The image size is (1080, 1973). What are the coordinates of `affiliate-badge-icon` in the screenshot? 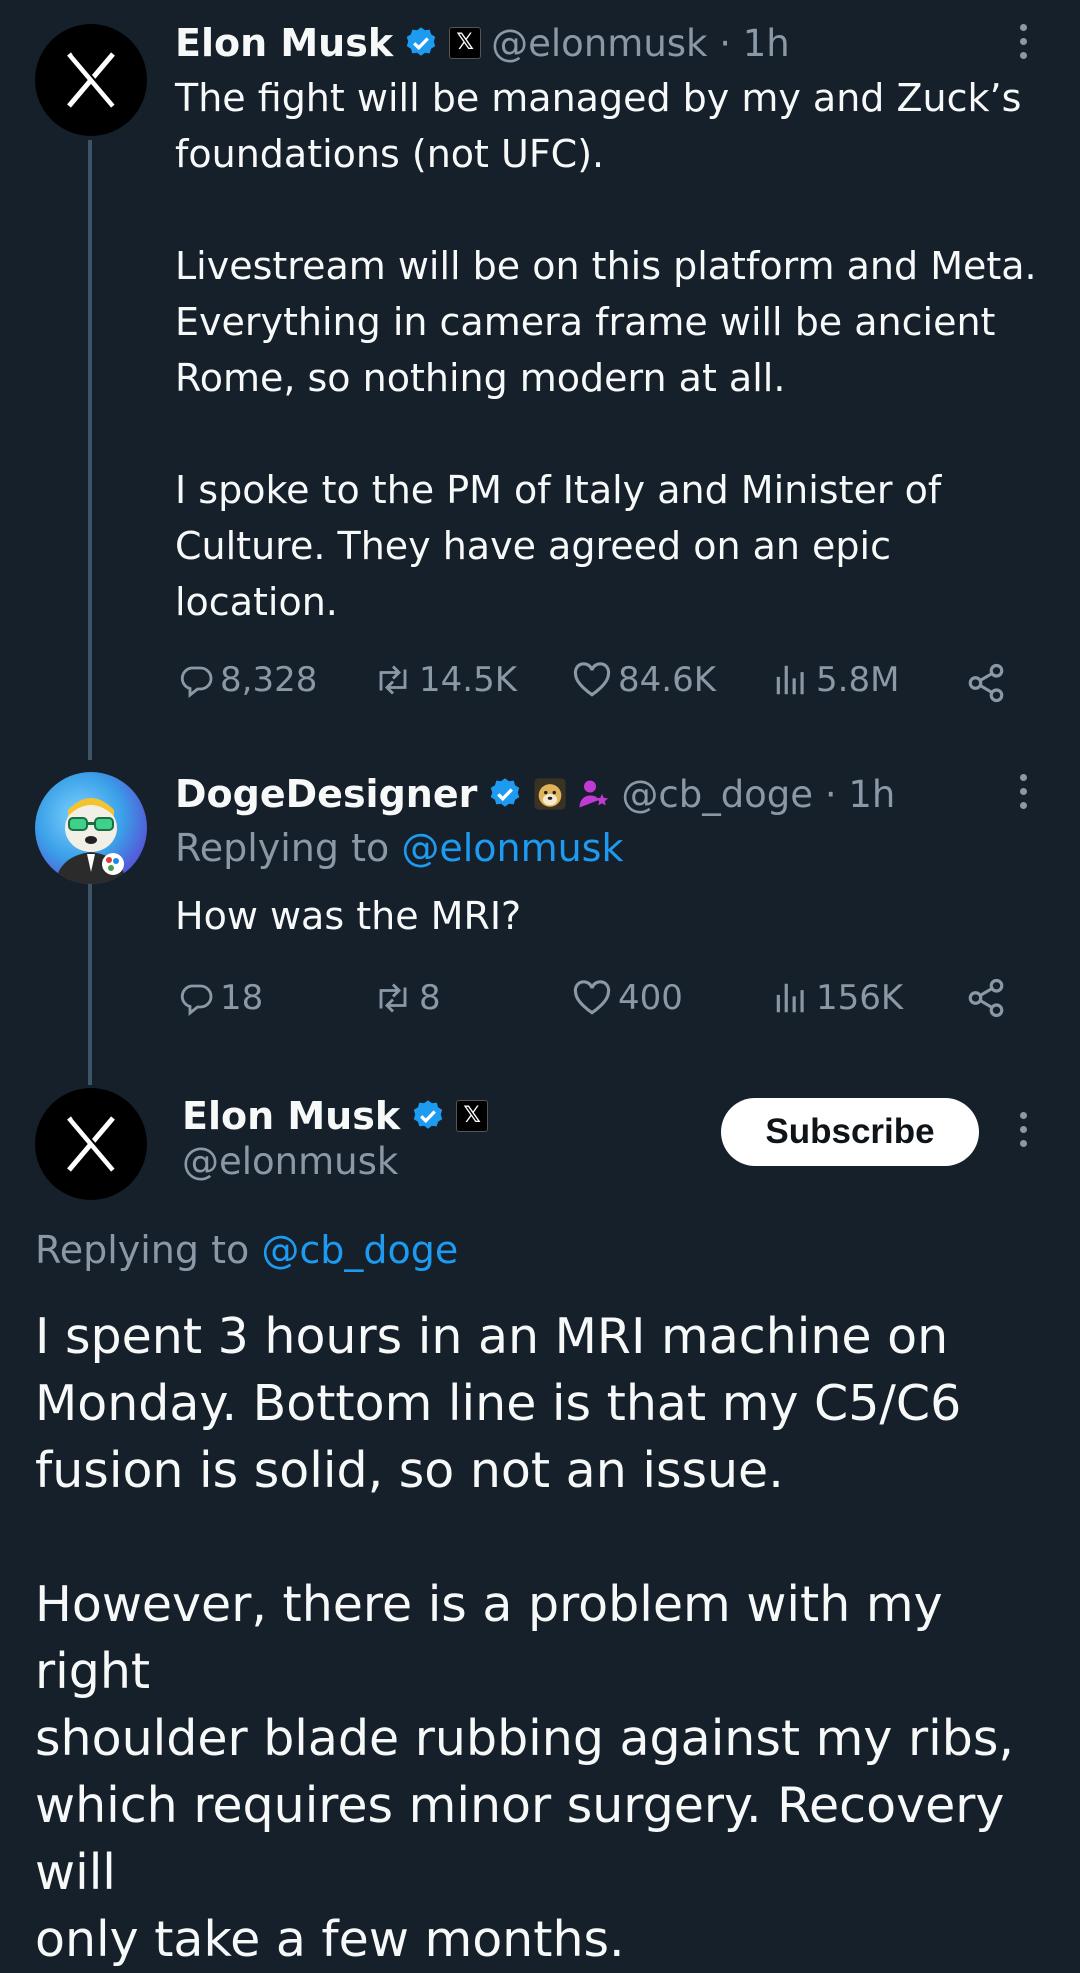 It's located at (594, 794).